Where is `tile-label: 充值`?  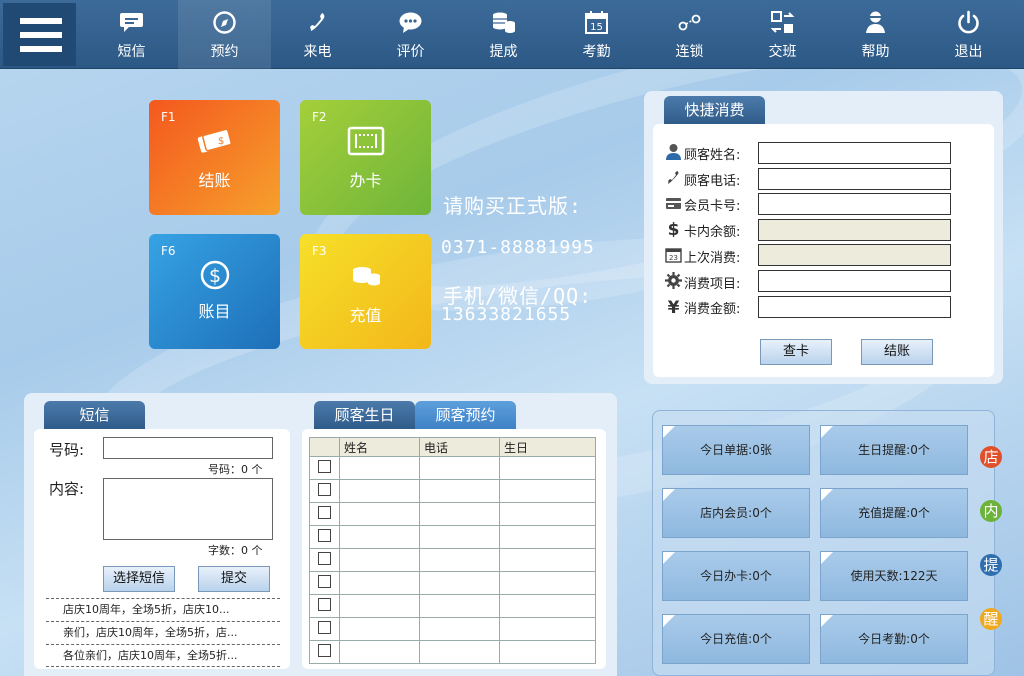
tile-label: 充值 is located at coordinates (365, 315).